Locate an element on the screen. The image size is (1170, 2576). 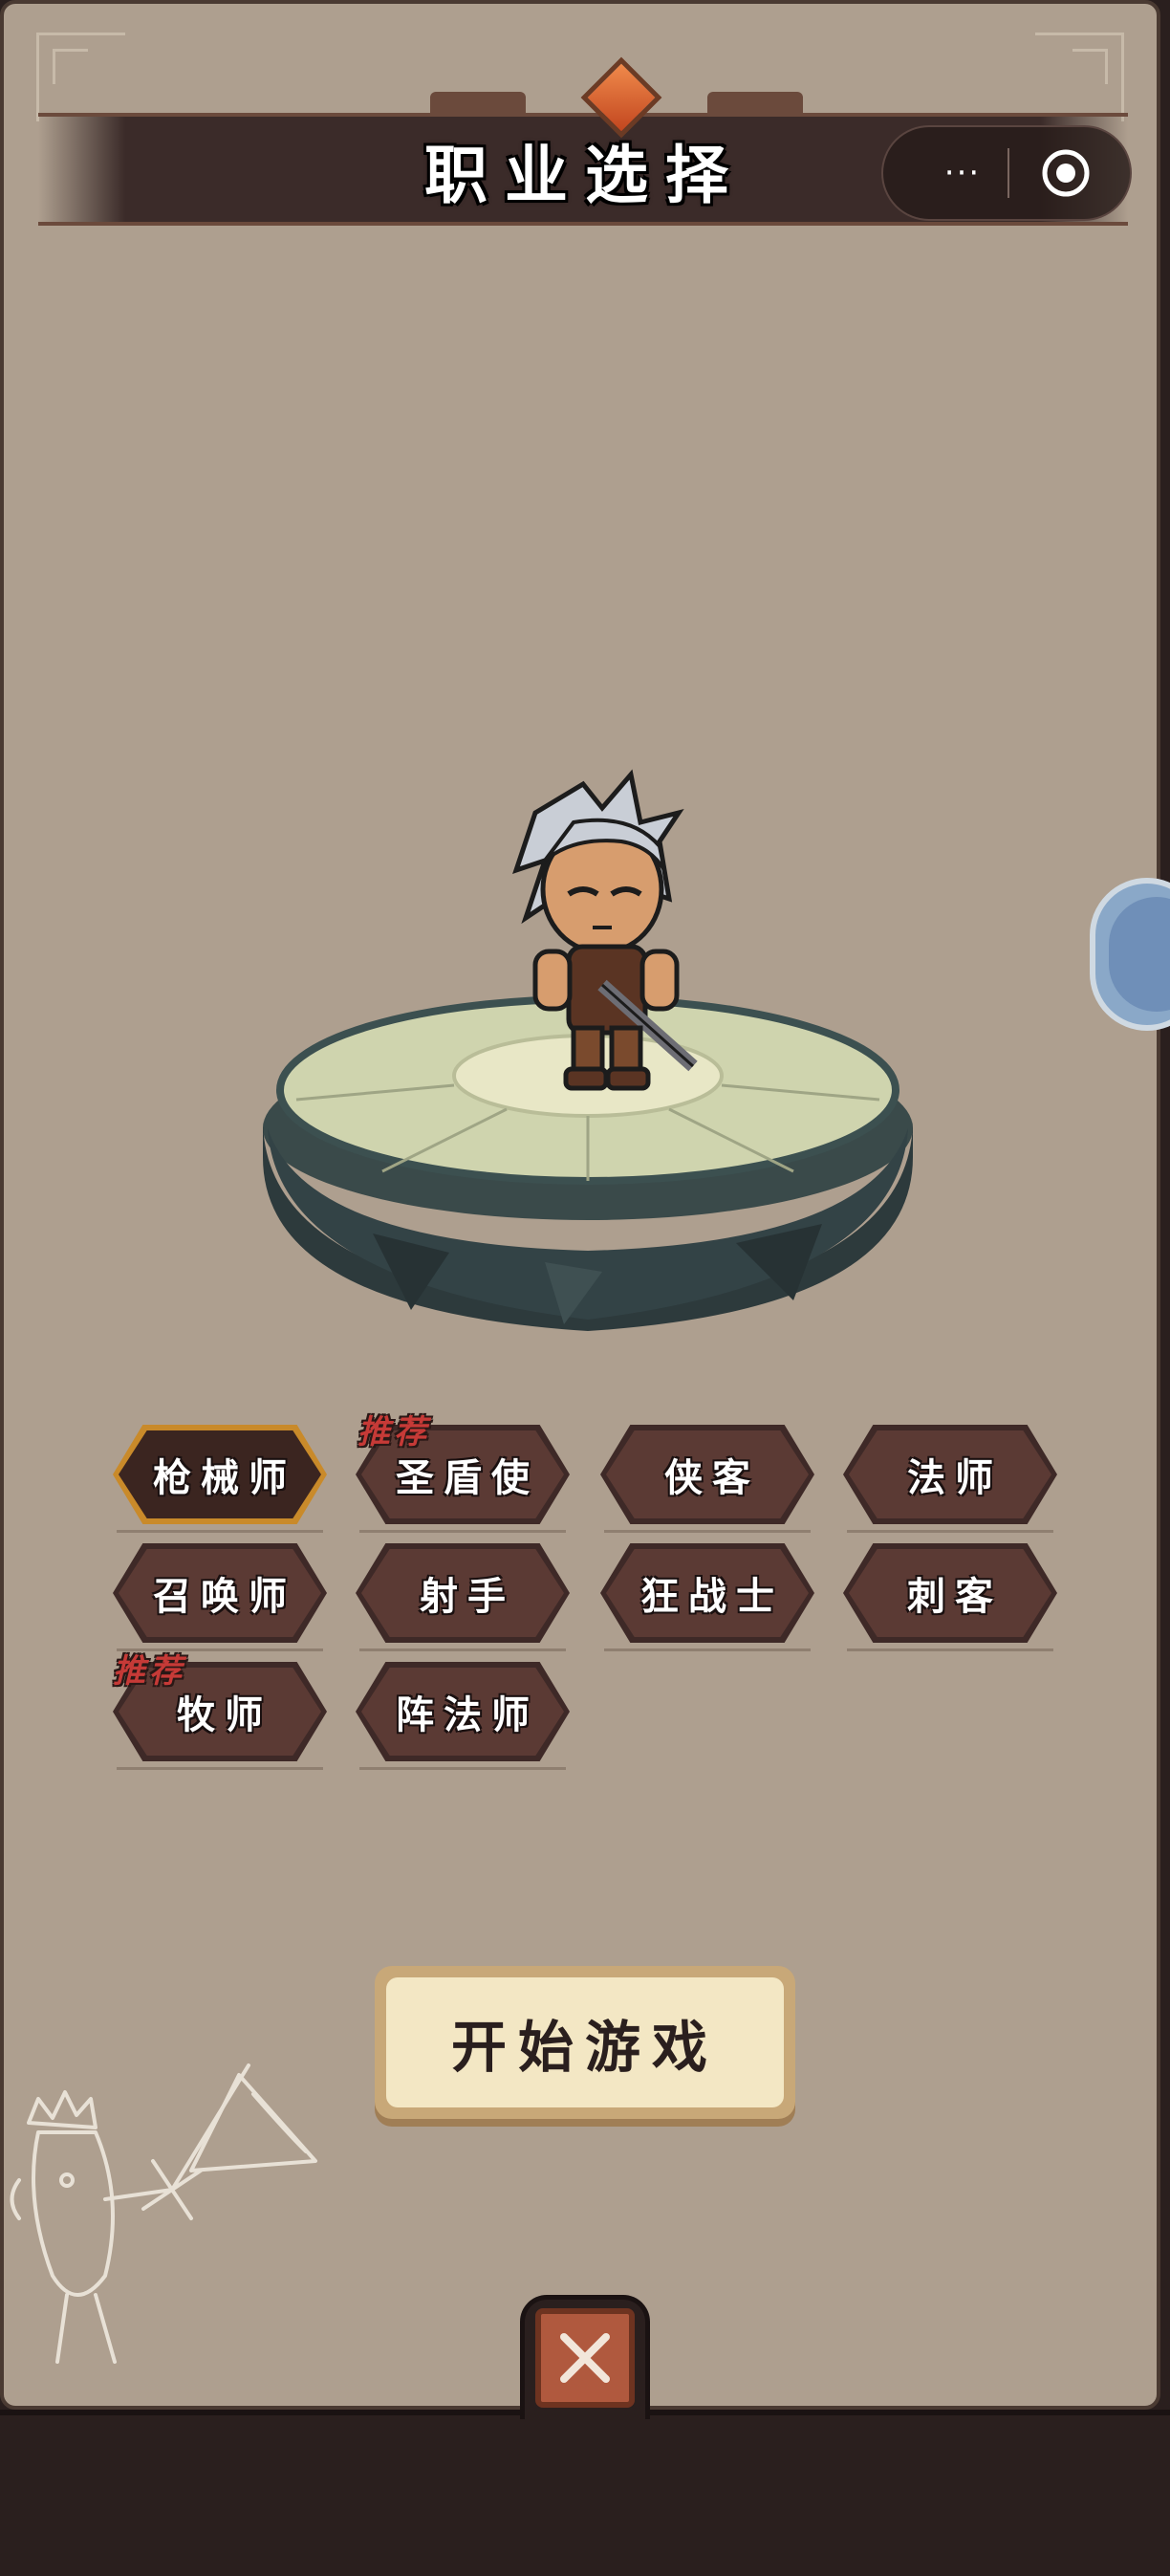
corner-ornament-top-right is located at coordinates (1080, 77).